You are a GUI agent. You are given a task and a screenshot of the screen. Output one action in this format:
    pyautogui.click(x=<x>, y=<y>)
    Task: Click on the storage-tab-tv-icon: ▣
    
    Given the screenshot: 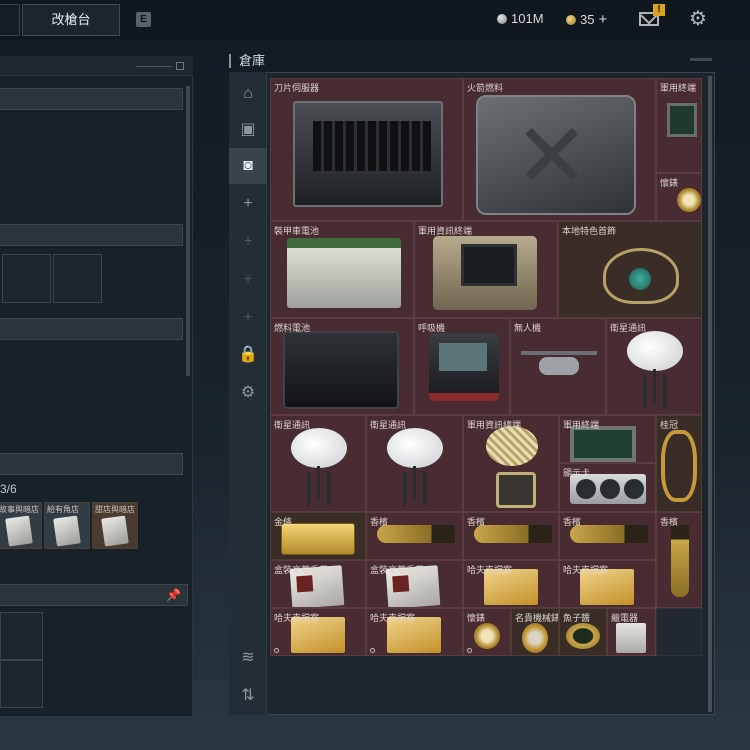 What is the action you would take?
    pyautogui.click(x=248, y=130)
    